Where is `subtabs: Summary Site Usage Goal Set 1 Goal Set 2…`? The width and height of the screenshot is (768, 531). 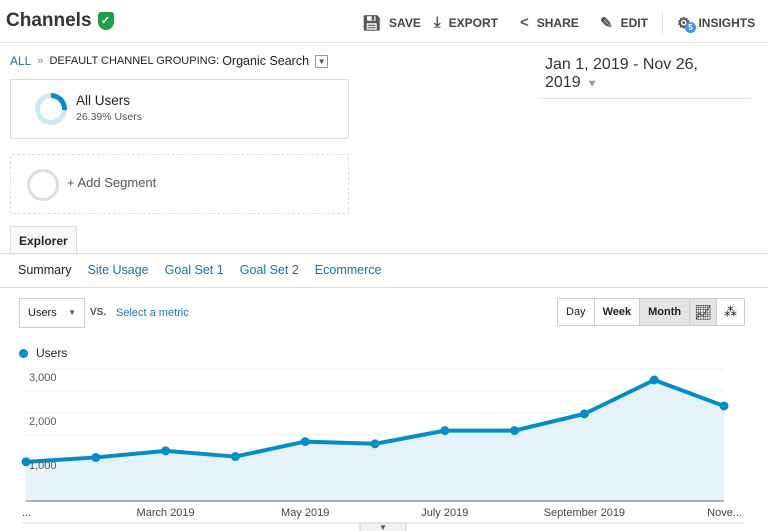 subtabs: Summary Site Usage Goal Set 1 Goal Set 2… is located at coordinates (199, 270).